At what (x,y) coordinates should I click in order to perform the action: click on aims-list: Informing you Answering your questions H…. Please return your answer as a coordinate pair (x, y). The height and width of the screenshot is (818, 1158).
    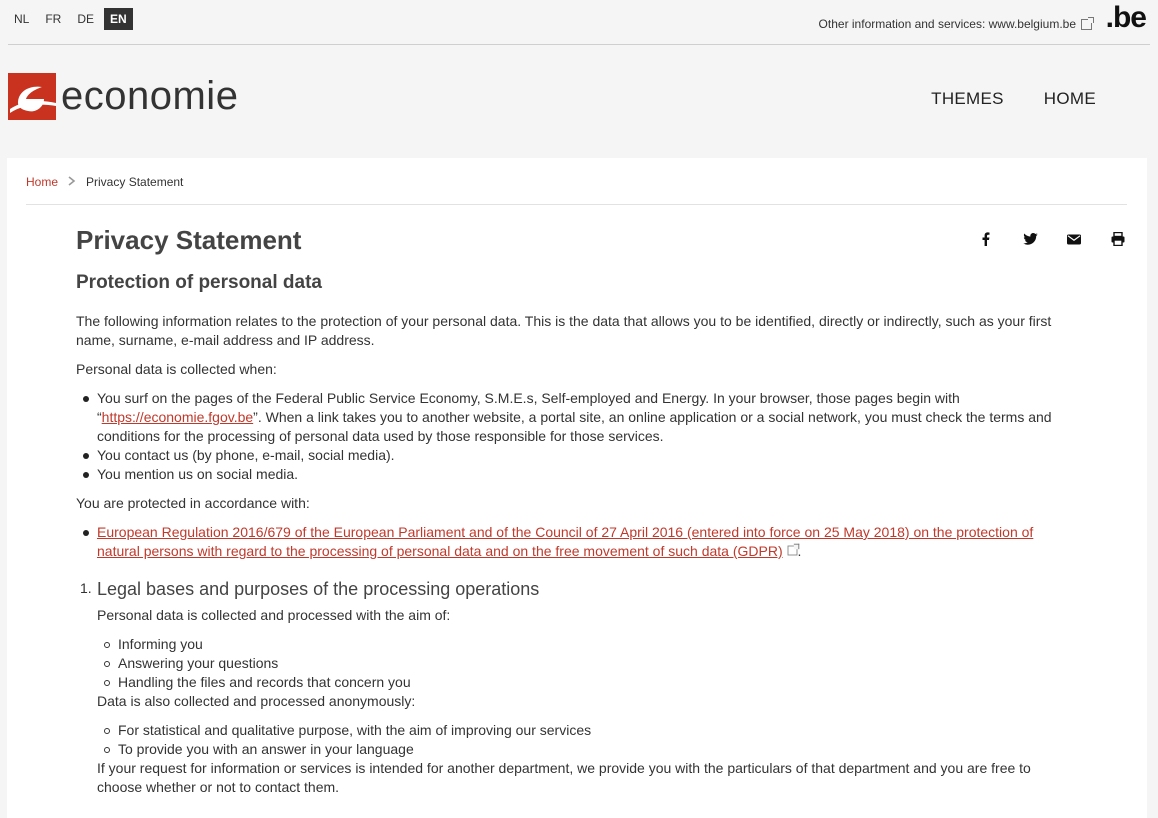
    Looking at the image, I should click on (581, 663).